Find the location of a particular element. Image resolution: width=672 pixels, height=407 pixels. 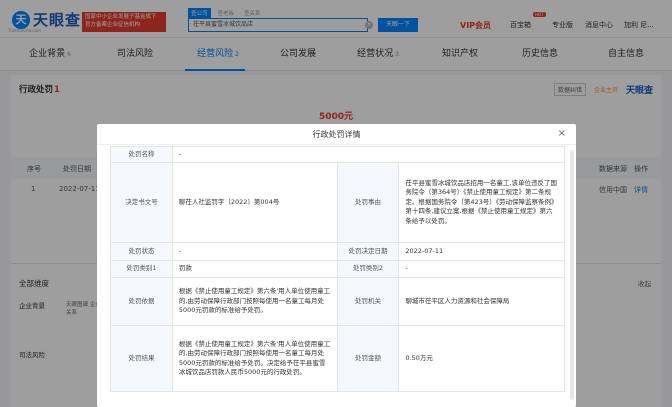

field-label: 处罚类别1 is located at coordinates (141, 269).